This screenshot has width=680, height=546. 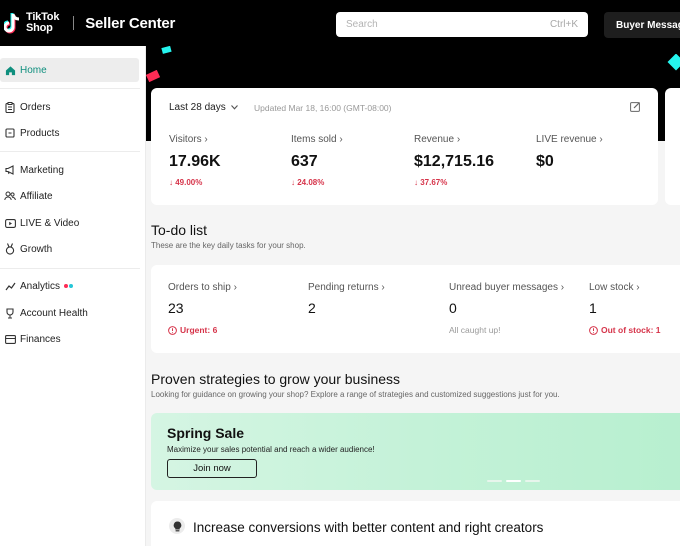 What do you see at coordinates (73, 170) in the screenshot?
I see `sidebar-item-marketing: Marketing` at bounding box center [73, 170].